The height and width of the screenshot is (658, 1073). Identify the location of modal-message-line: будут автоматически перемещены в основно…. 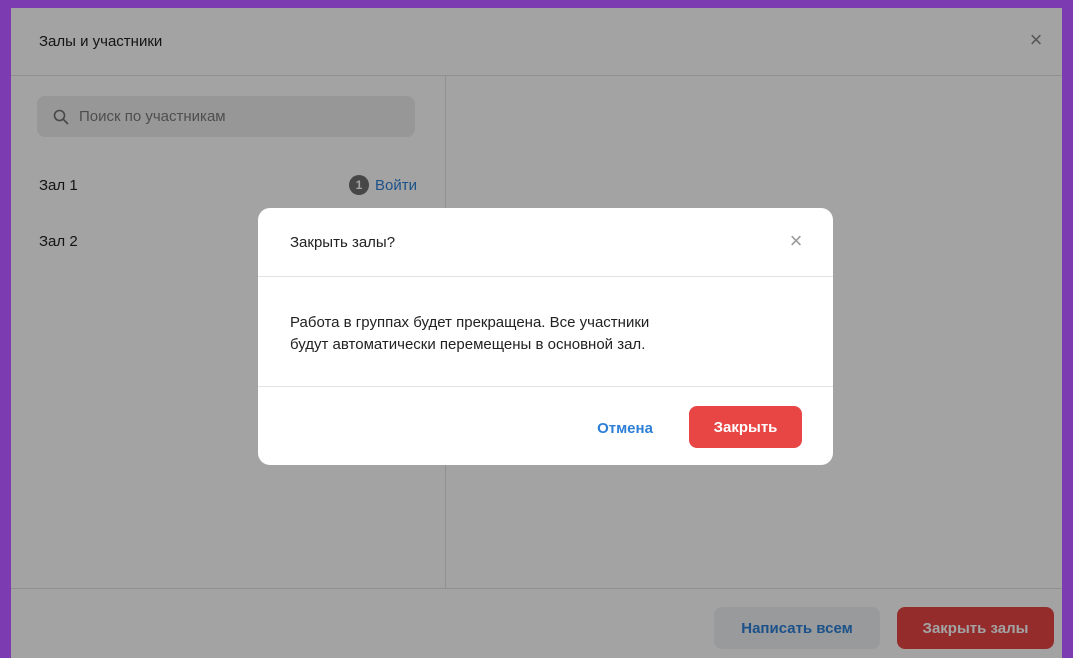
(468, 344).